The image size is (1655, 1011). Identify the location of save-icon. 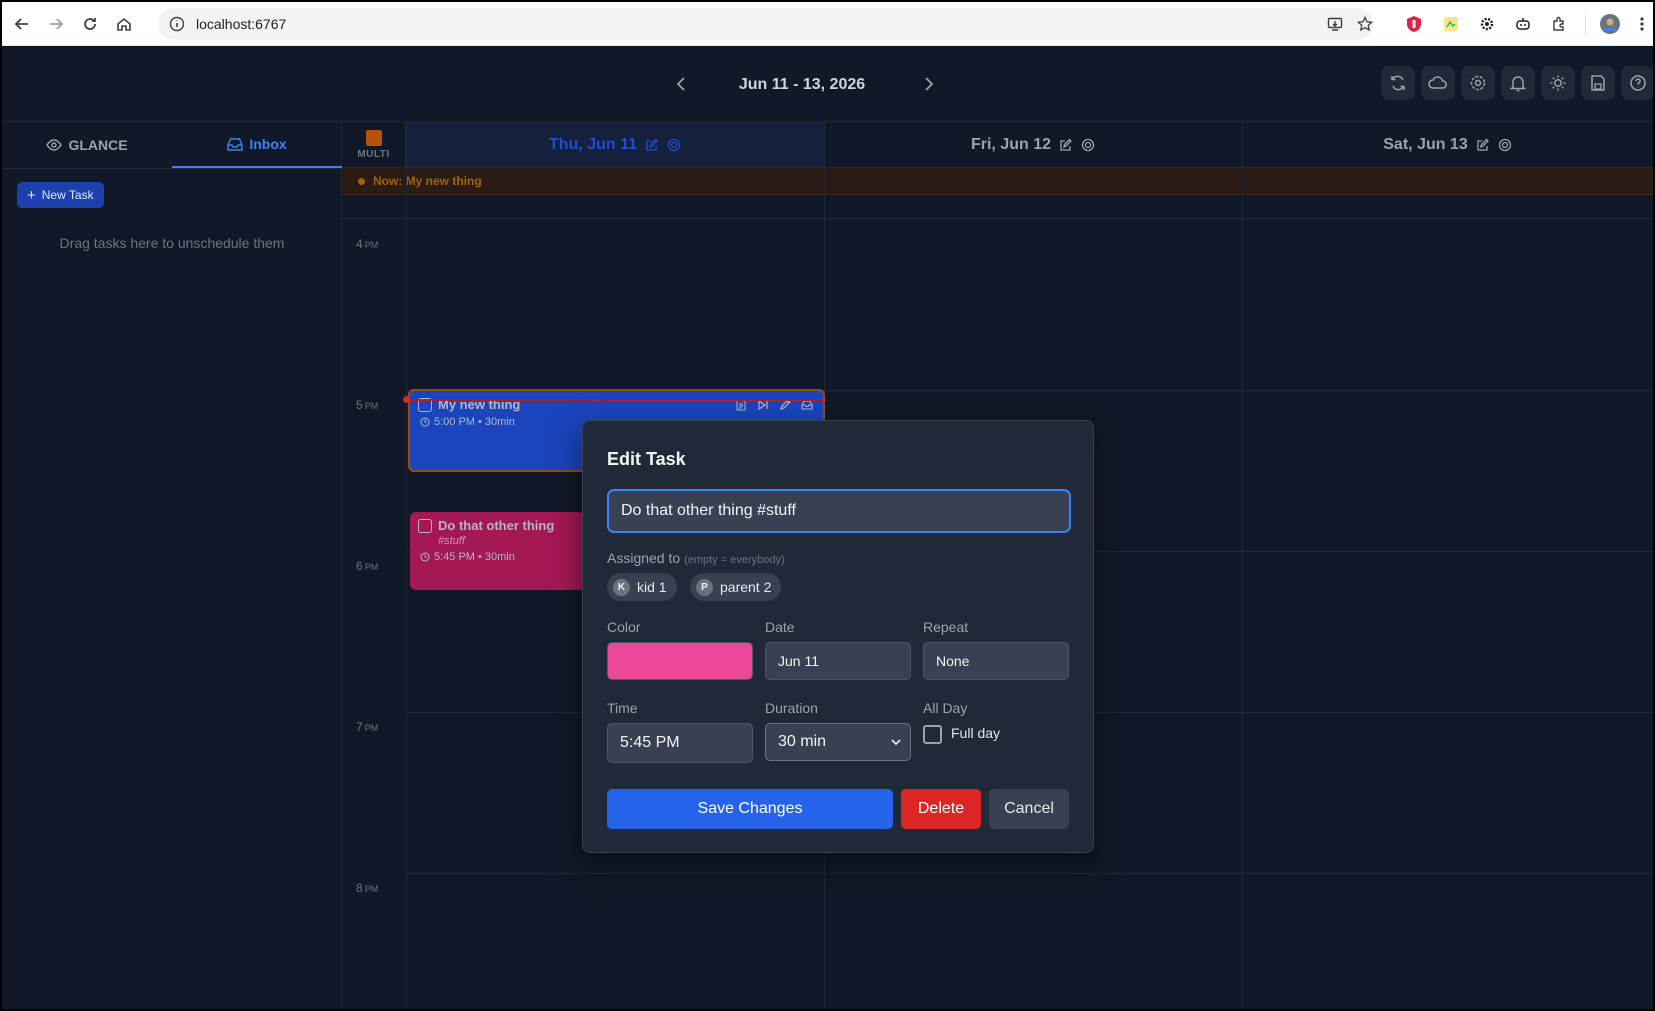
(1598, 83).